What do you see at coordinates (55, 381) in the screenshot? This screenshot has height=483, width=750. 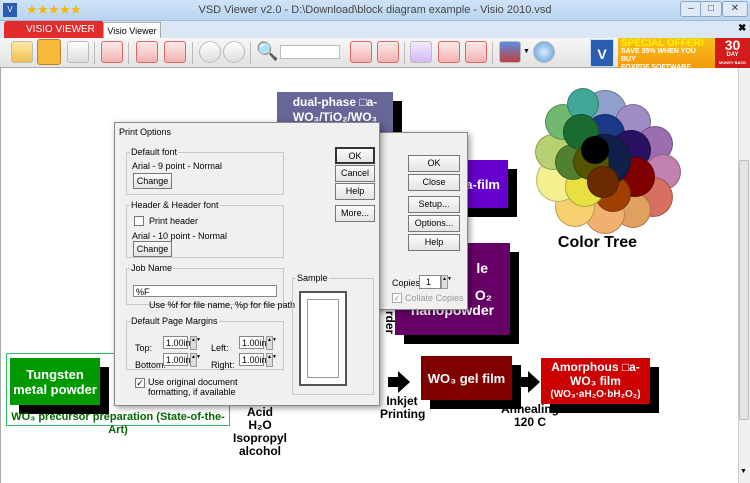 I see `tungsten-box: Tungsten metal powder` at bounding box center [55, 381].